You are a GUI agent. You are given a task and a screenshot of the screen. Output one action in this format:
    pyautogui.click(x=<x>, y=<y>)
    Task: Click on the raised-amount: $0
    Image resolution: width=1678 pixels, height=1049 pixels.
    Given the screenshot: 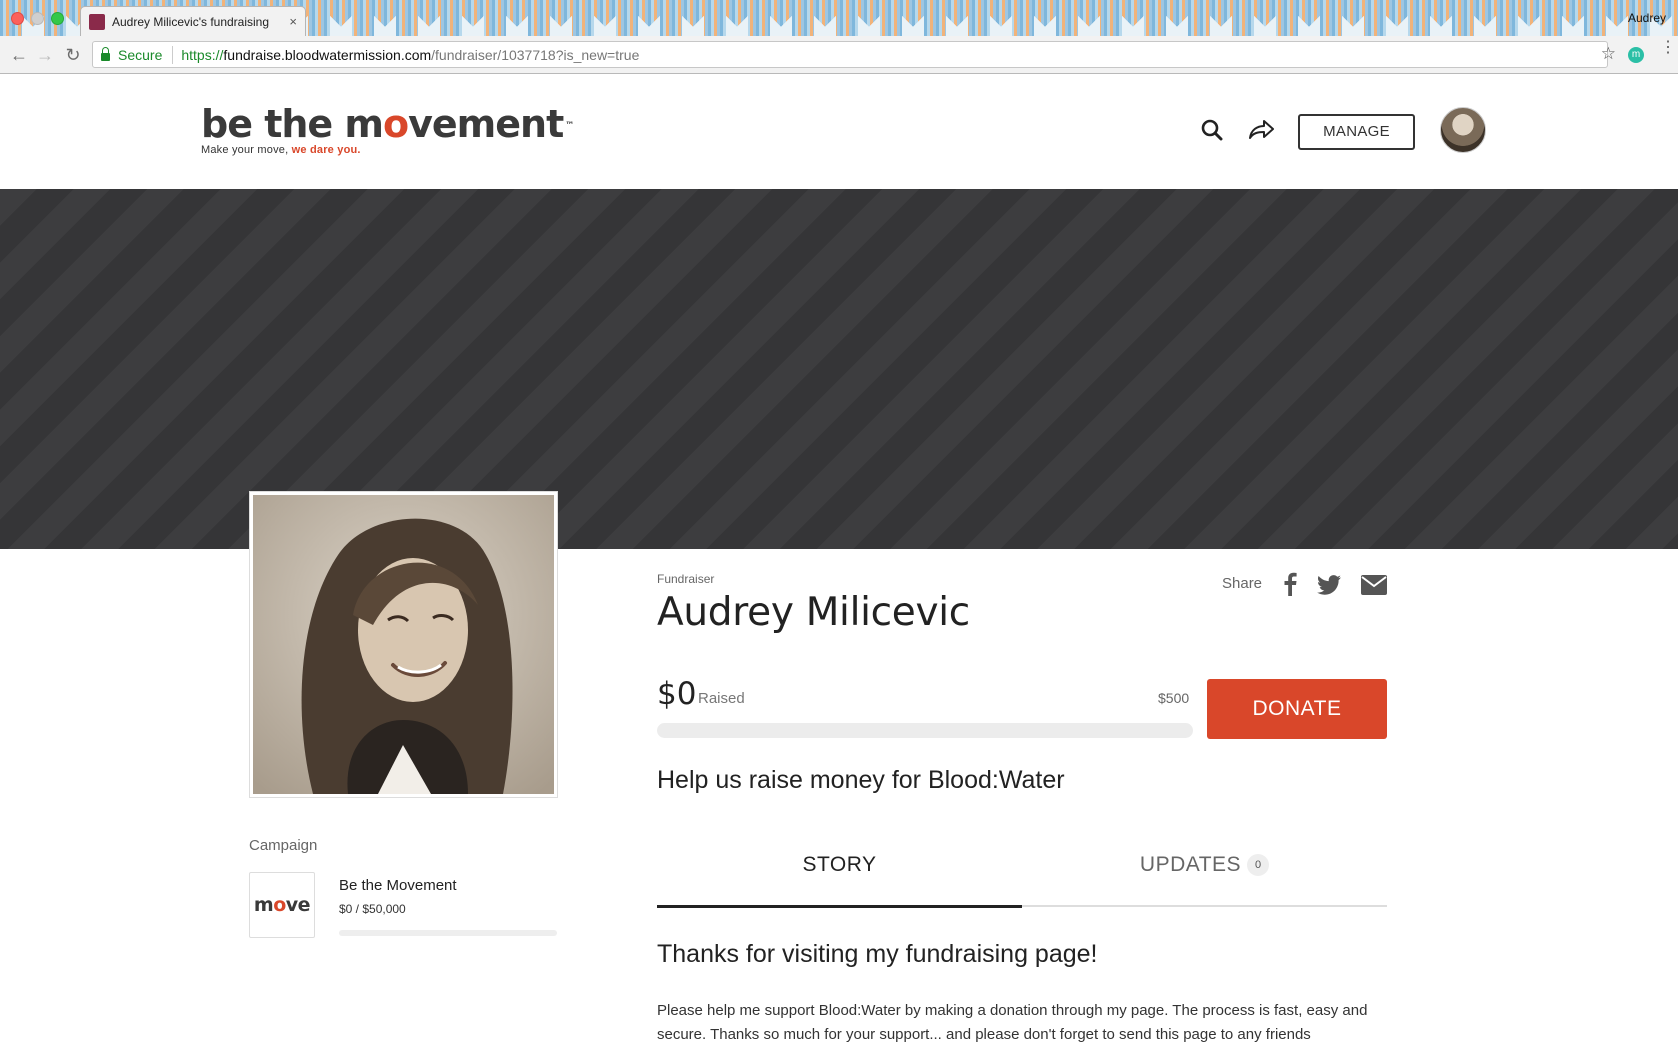 What is the action you would take?
    pyautogui.click(x=677, y=694)
    